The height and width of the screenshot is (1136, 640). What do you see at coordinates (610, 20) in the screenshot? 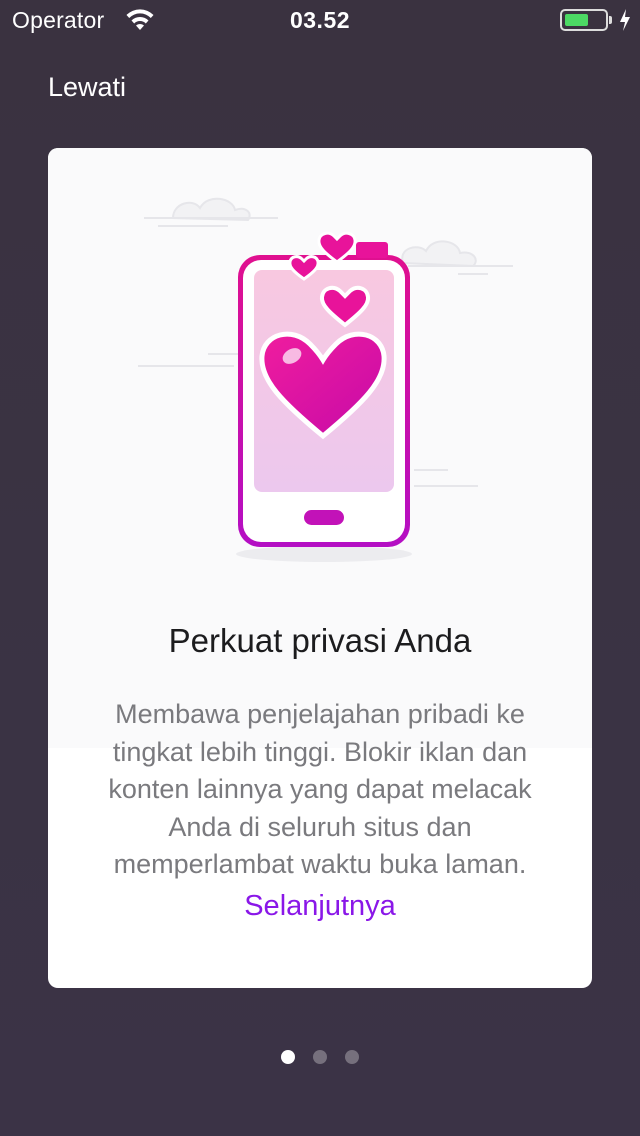
I see `battery-cap` at bounding box center [610, 20].